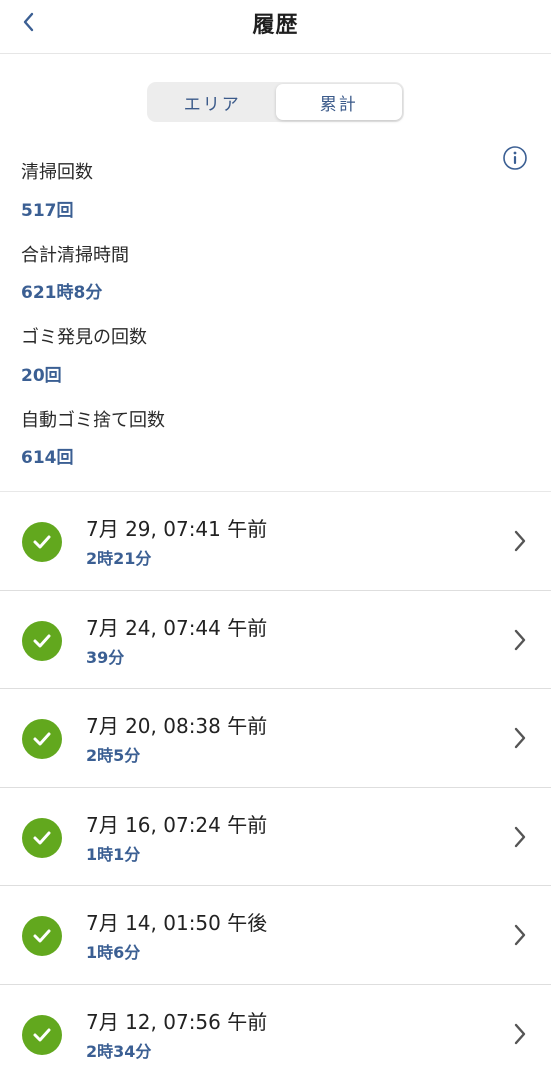 This screenshot has width=551, height=1080. Describe the element at coordinates (177, 627) in the screenshot. I see `history-date: 7月 24, 07:44 午前` at that location.